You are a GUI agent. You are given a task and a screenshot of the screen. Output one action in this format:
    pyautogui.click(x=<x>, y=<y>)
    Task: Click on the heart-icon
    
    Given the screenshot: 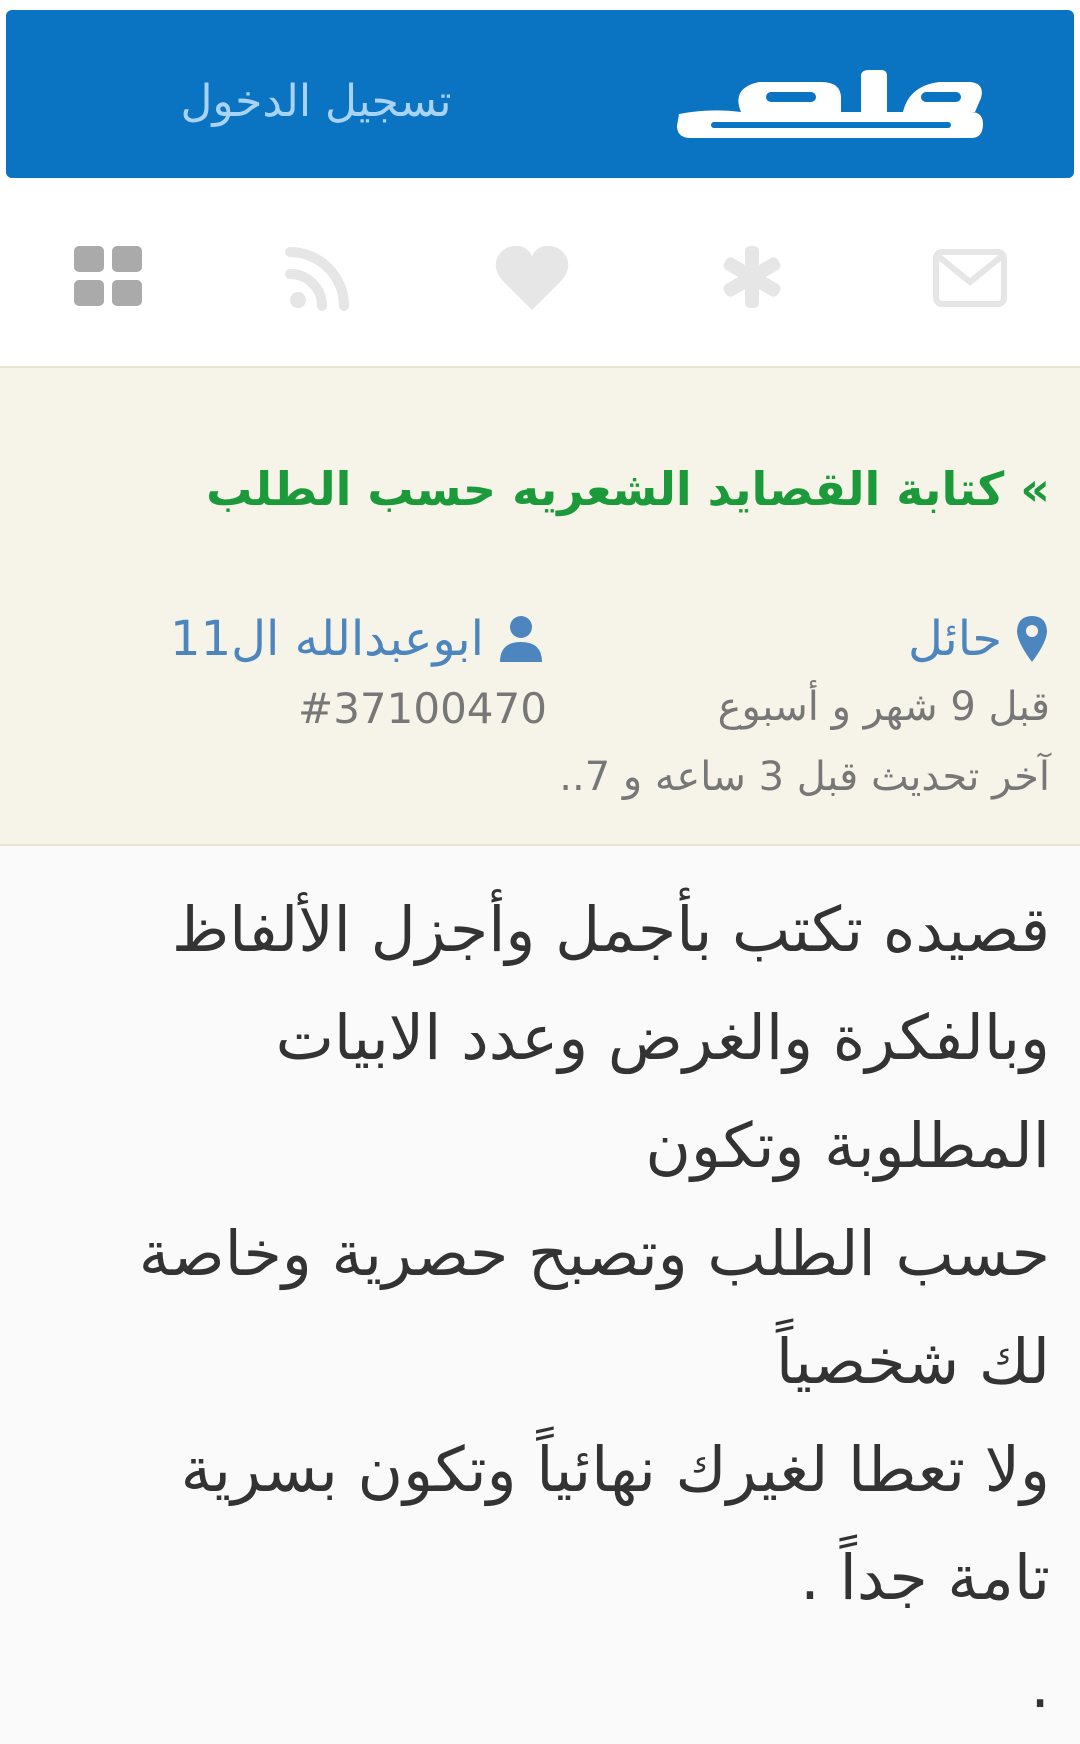 What is the action you would take?
    pyautogui.click(x=532, y=277)
    